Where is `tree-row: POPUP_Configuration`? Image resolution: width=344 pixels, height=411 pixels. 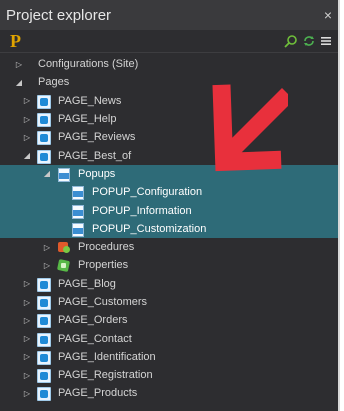 tree-row: POPUP_Configuration is located at coordinates (169, 192).